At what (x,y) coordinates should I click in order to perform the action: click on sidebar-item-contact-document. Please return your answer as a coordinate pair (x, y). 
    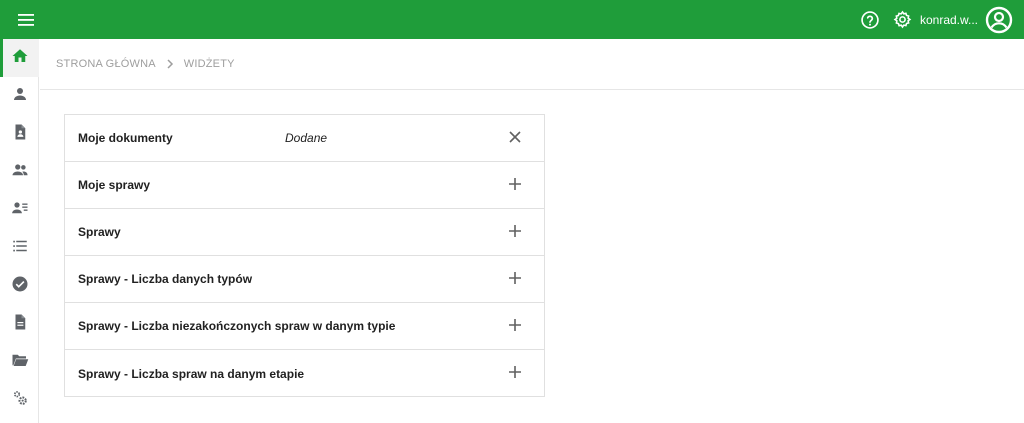
    Looking at the image, I should click on (19, 134).